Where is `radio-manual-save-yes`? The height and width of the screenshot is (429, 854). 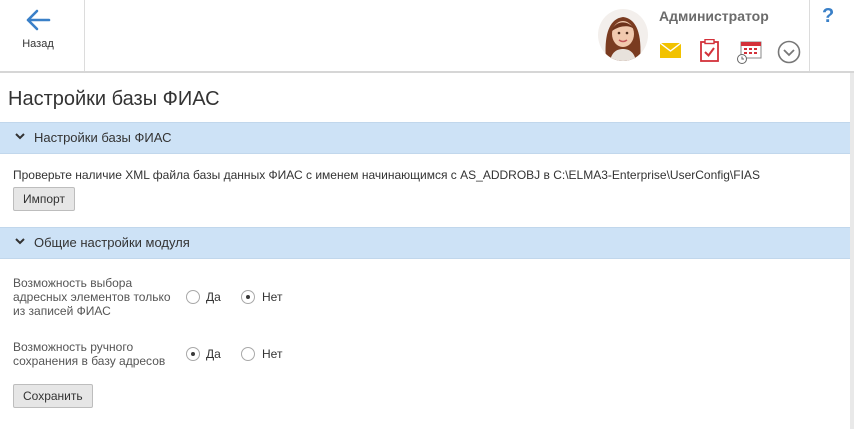 radio-manual-save-yes is located at coordinates (193, 354).